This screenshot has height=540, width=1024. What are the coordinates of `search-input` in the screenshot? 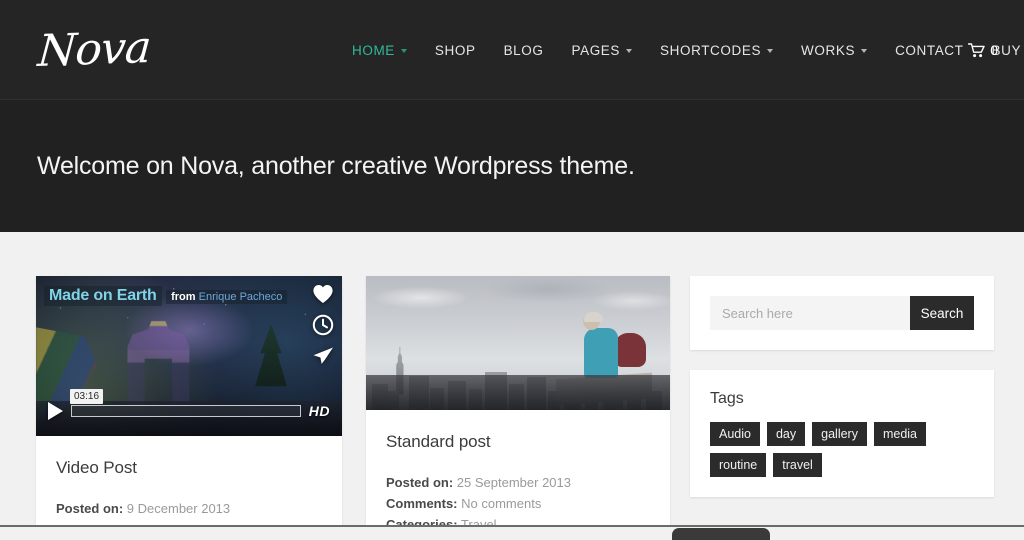 It's located at (810, 313).